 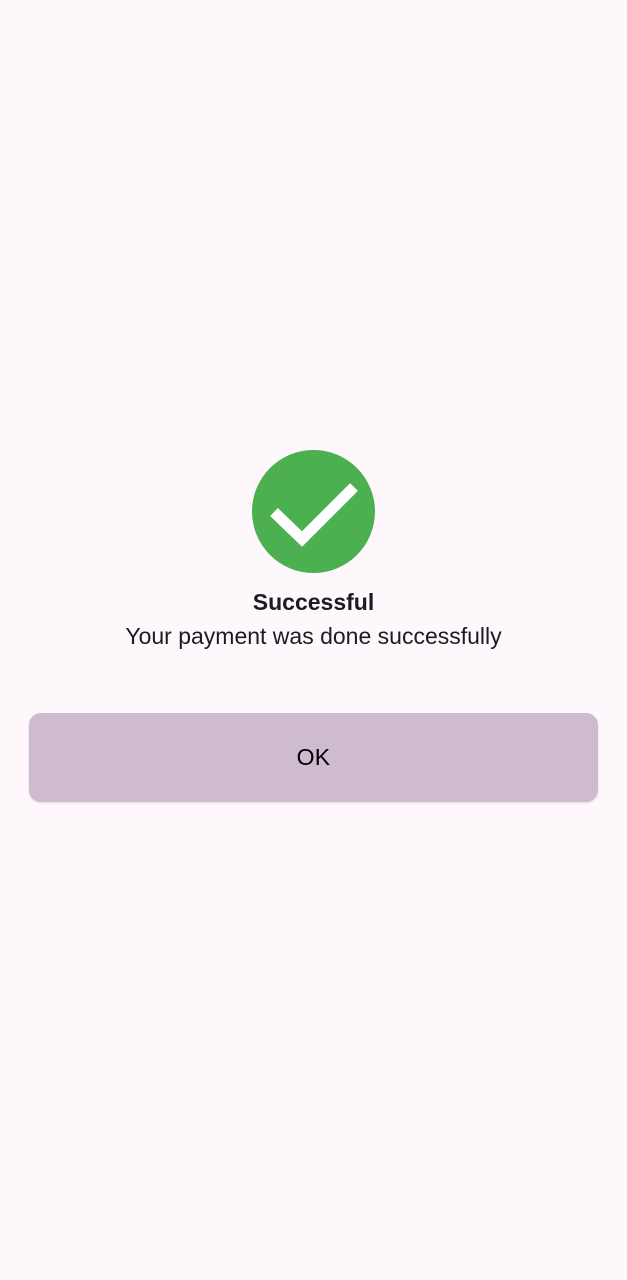 What do you see at coordinates (313, 511) in the screenshot?
I see `check-circle-icon` at bounding box center [313, 511].